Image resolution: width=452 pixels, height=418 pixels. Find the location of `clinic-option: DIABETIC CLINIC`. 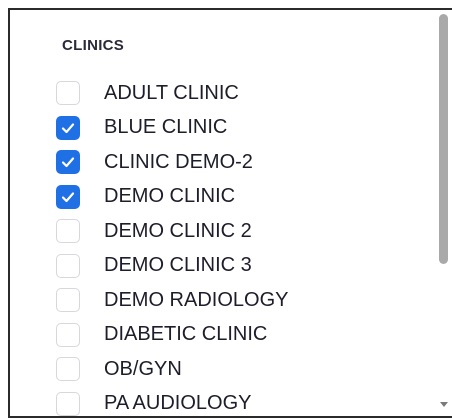

clinic-option: DIABETIC CLINIC is located at coordinates (241, 335).